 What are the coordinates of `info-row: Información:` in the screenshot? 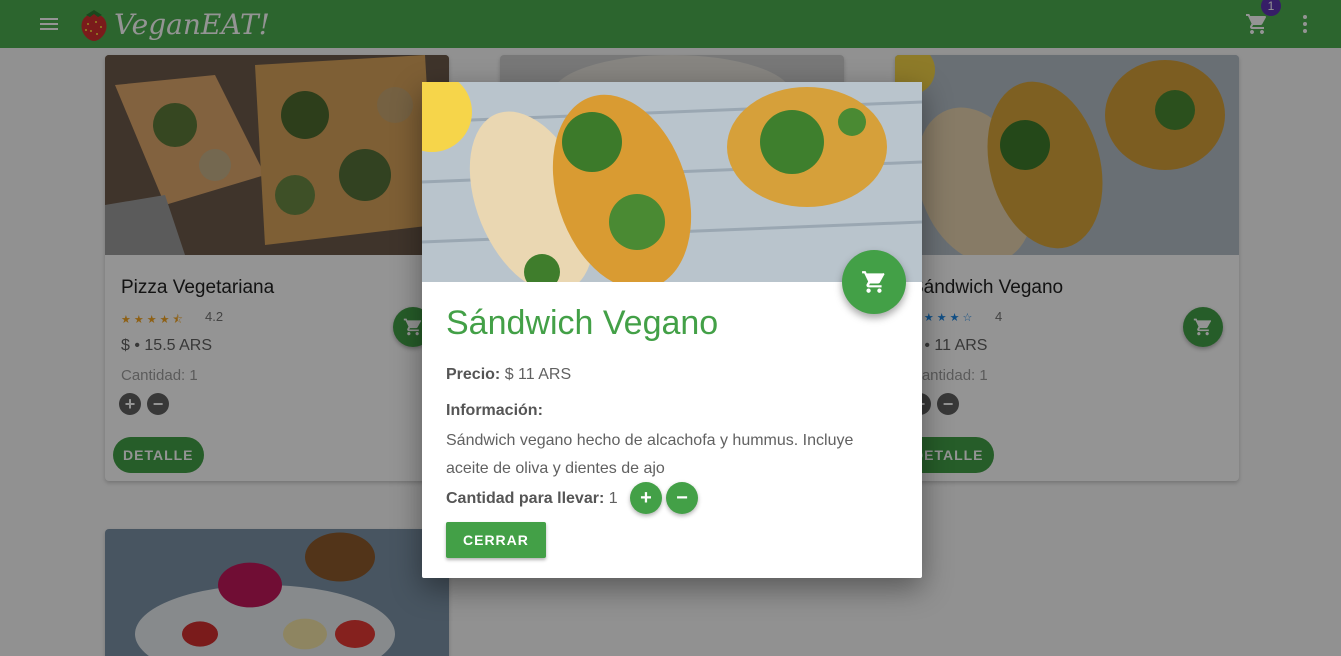 It's located at (494, 411).